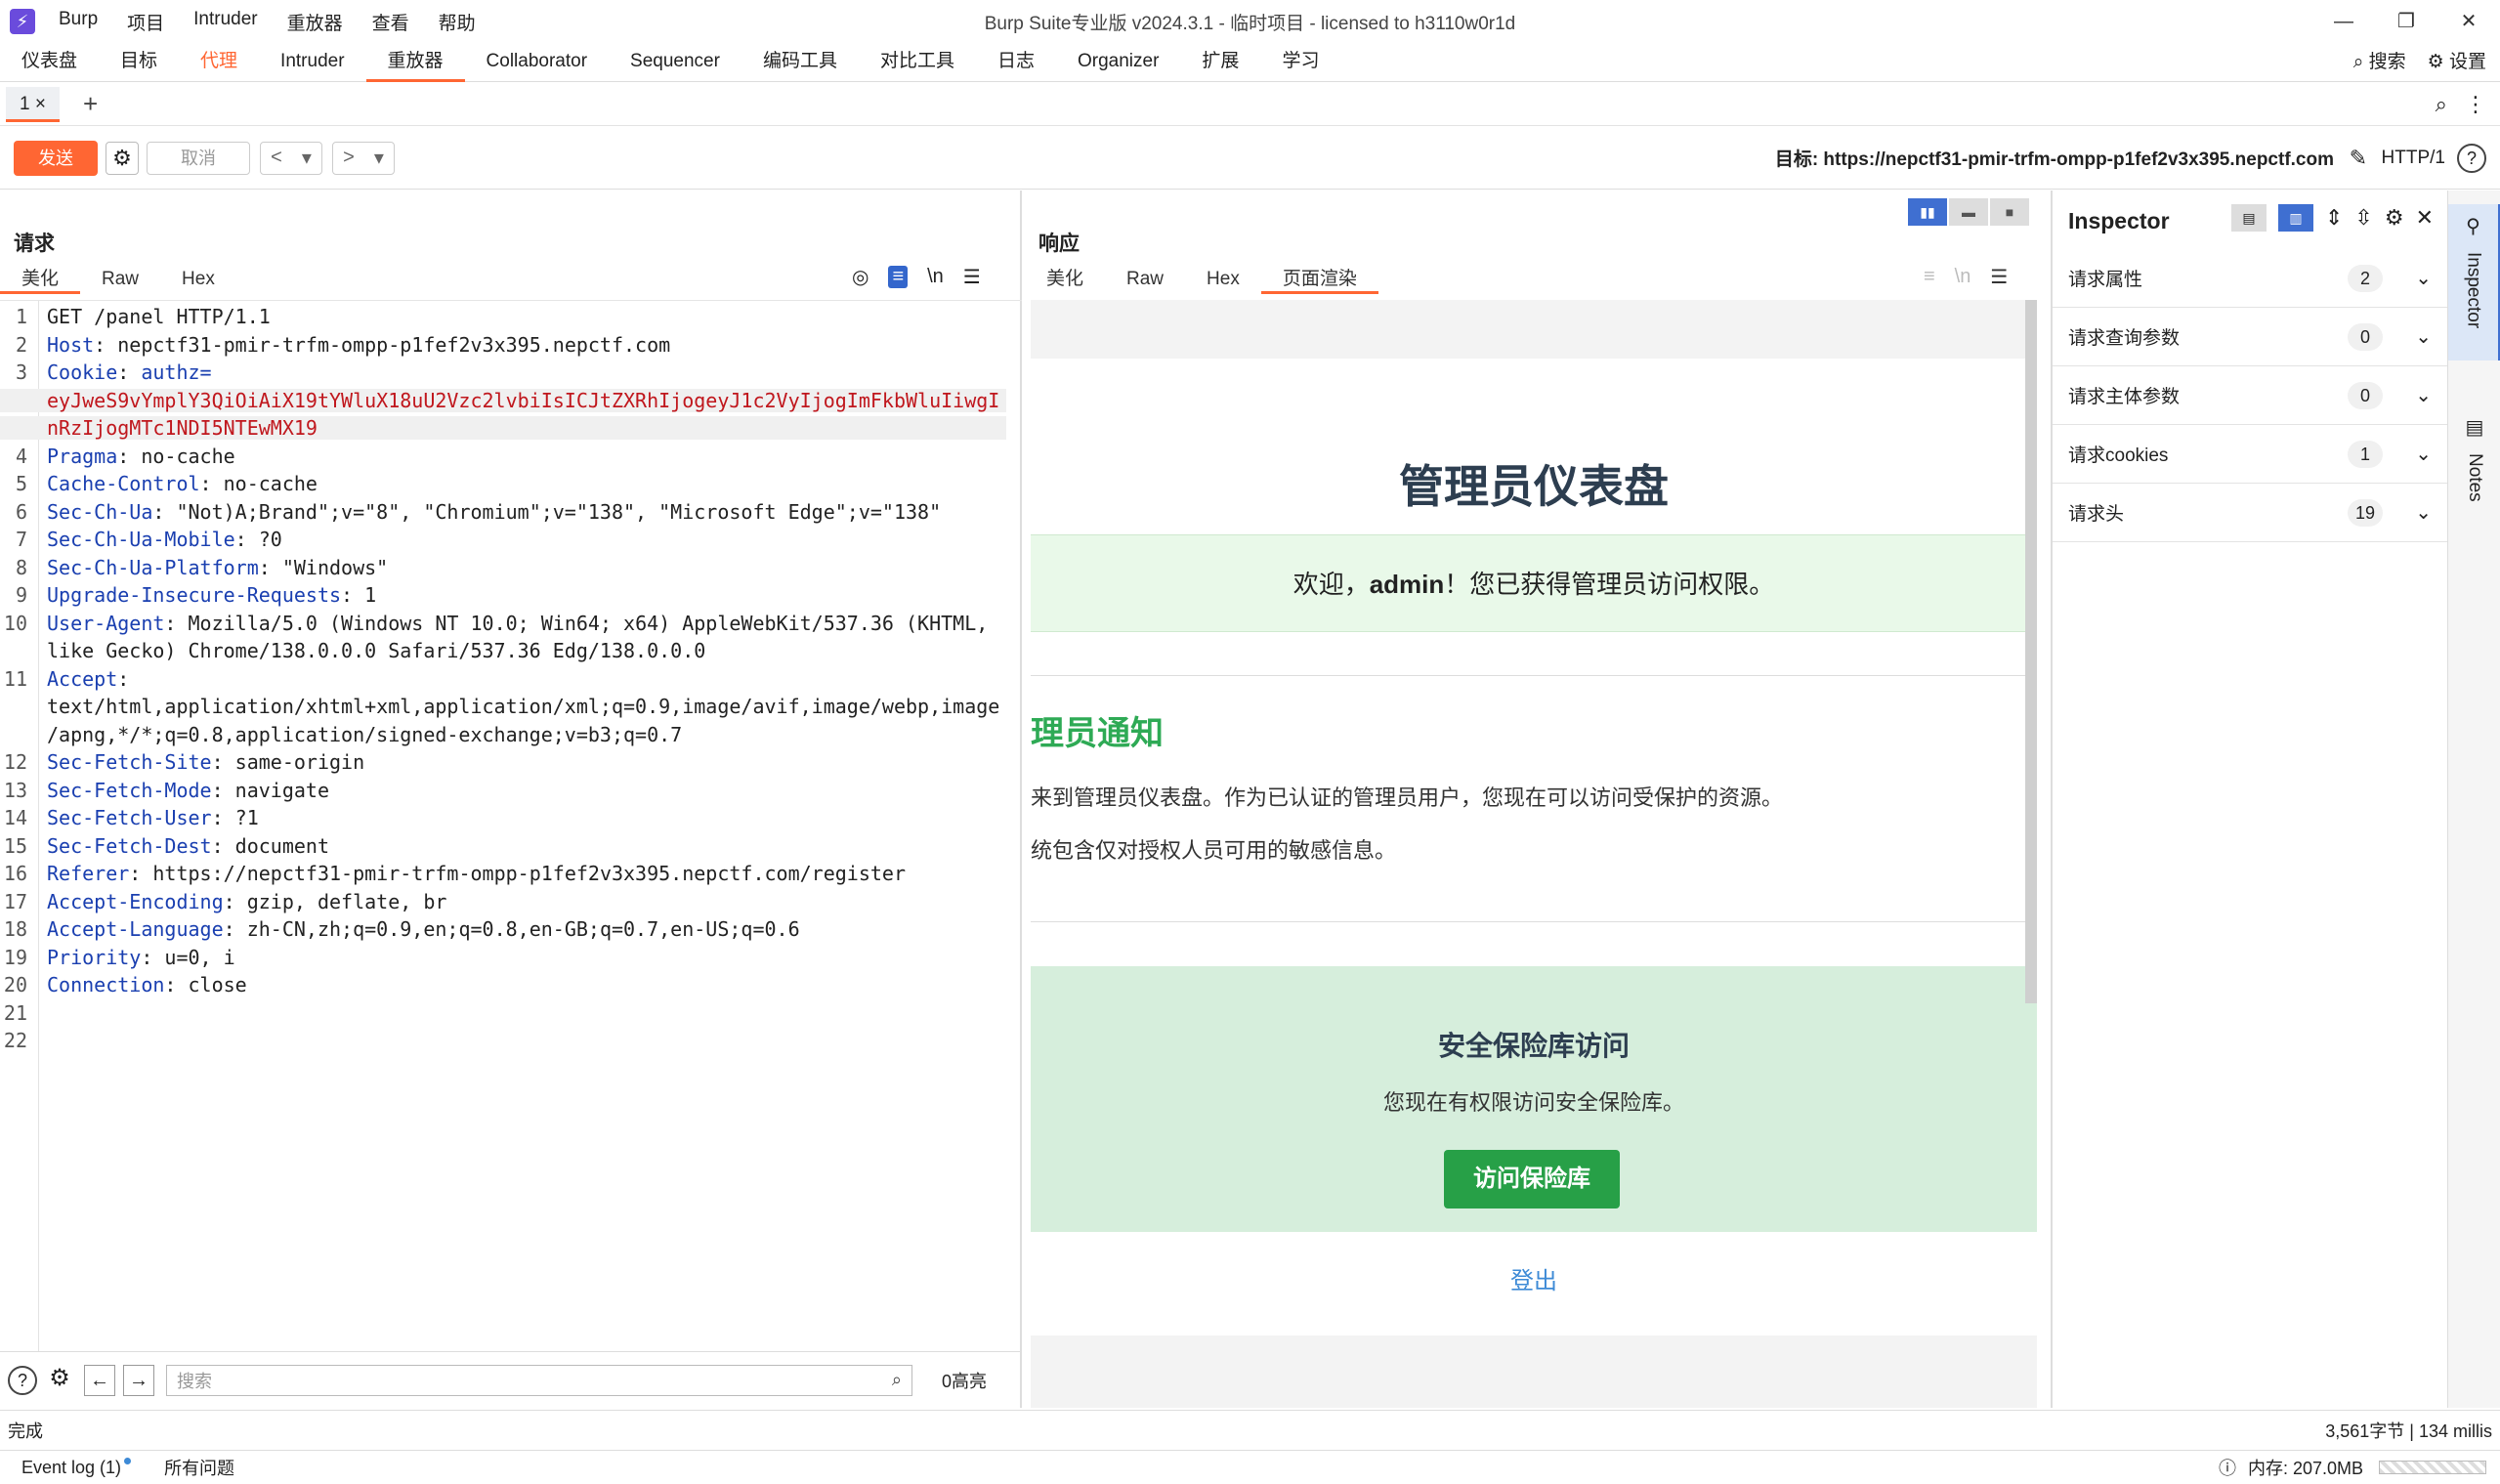 The image size is (2500, 1484). What do you see at coordinates (122, 158) in the screenshot?
I see `send-settings-gear-icon: ⚙` at bounding box center [122, 158].